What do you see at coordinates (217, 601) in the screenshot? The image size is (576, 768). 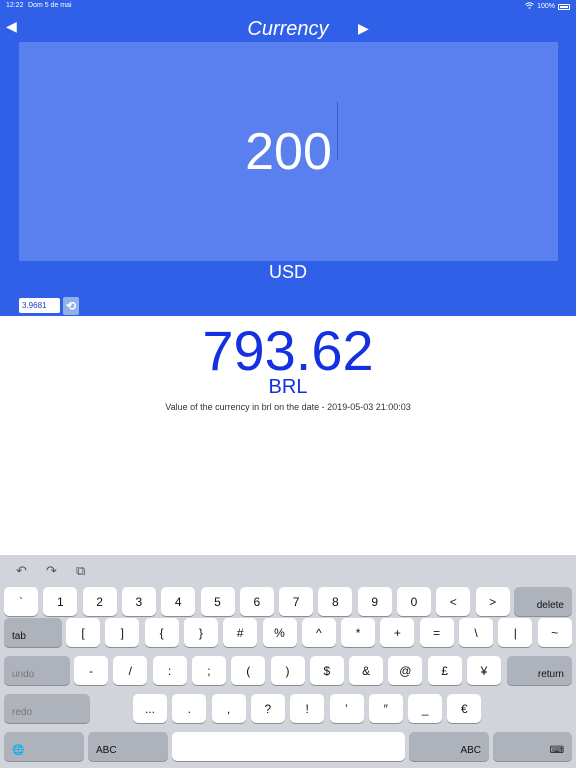 I see `key: 5` at bounding box center [217, 601].